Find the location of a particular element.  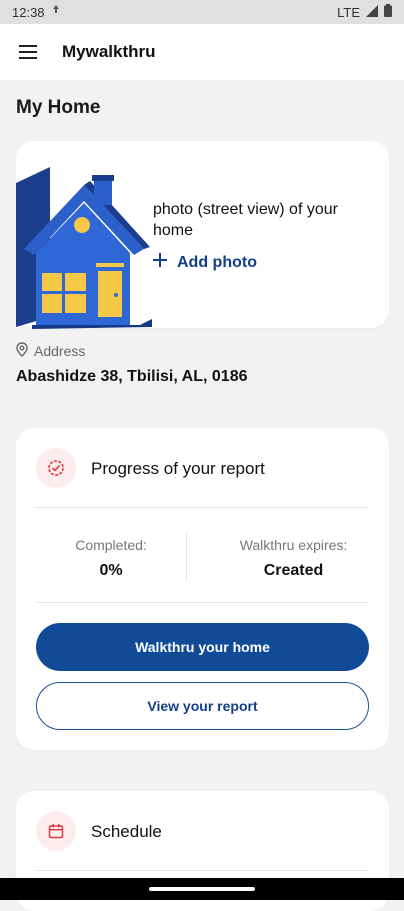

status-network: LTE is located at coordinates (348, 12).